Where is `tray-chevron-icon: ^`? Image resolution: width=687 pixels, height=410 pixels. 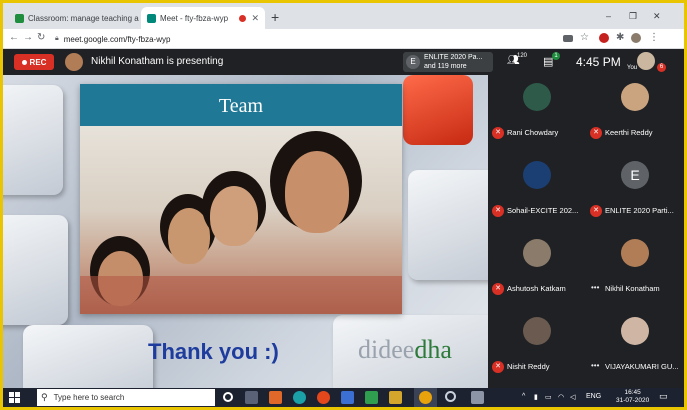 tray-chevron-icon: ^ is located at coordinates (523, 396).